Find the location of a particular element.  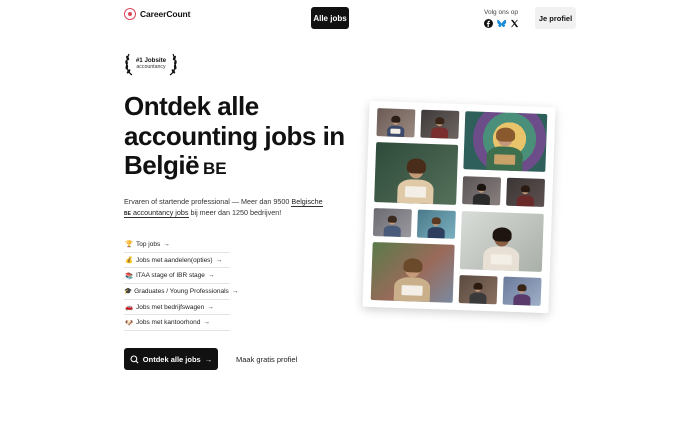

top-jobsite-badge: #1 Jobsite accountancy is located at coordinates (151, 64).